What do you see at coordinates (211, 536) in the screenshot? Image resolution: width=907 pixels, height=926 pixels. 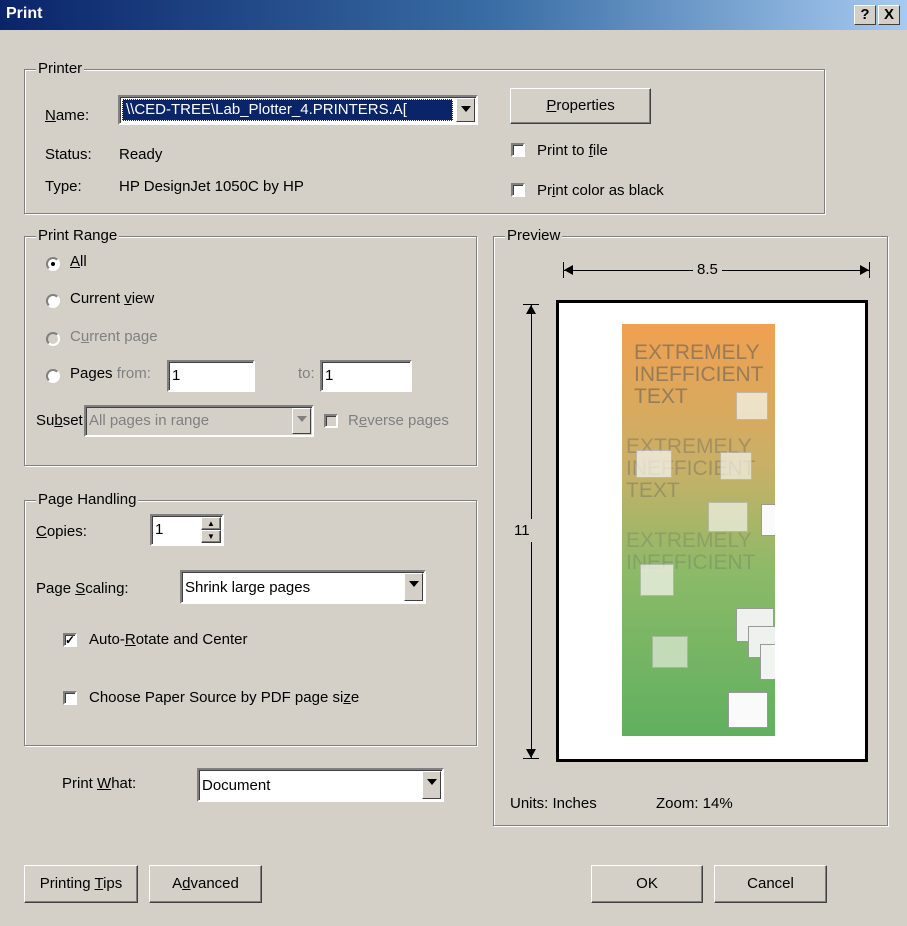 I see `copies-down-button: ▼` at bounding box center [211, 536].